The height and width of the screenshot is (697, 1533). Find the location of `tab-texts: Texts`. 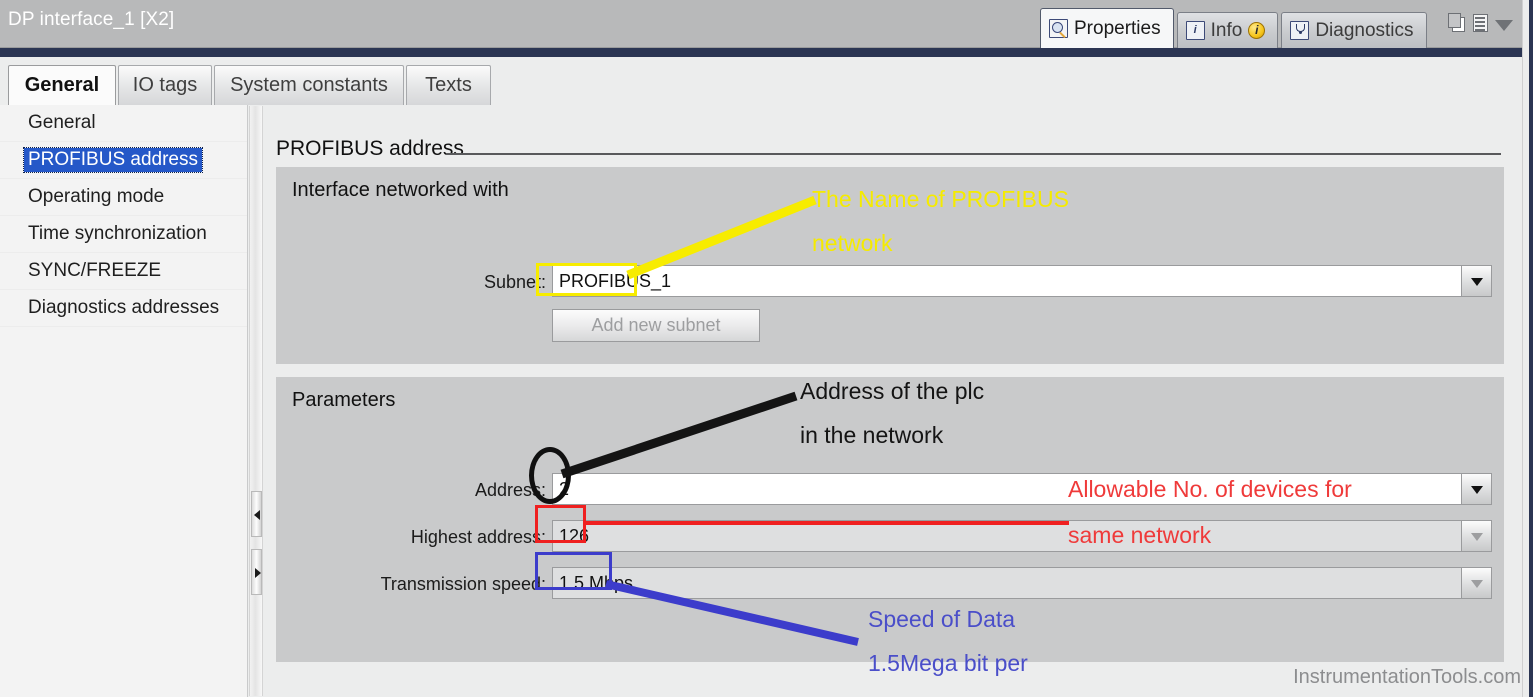

tab-texts: Texts is located at coordinates (448, 85).